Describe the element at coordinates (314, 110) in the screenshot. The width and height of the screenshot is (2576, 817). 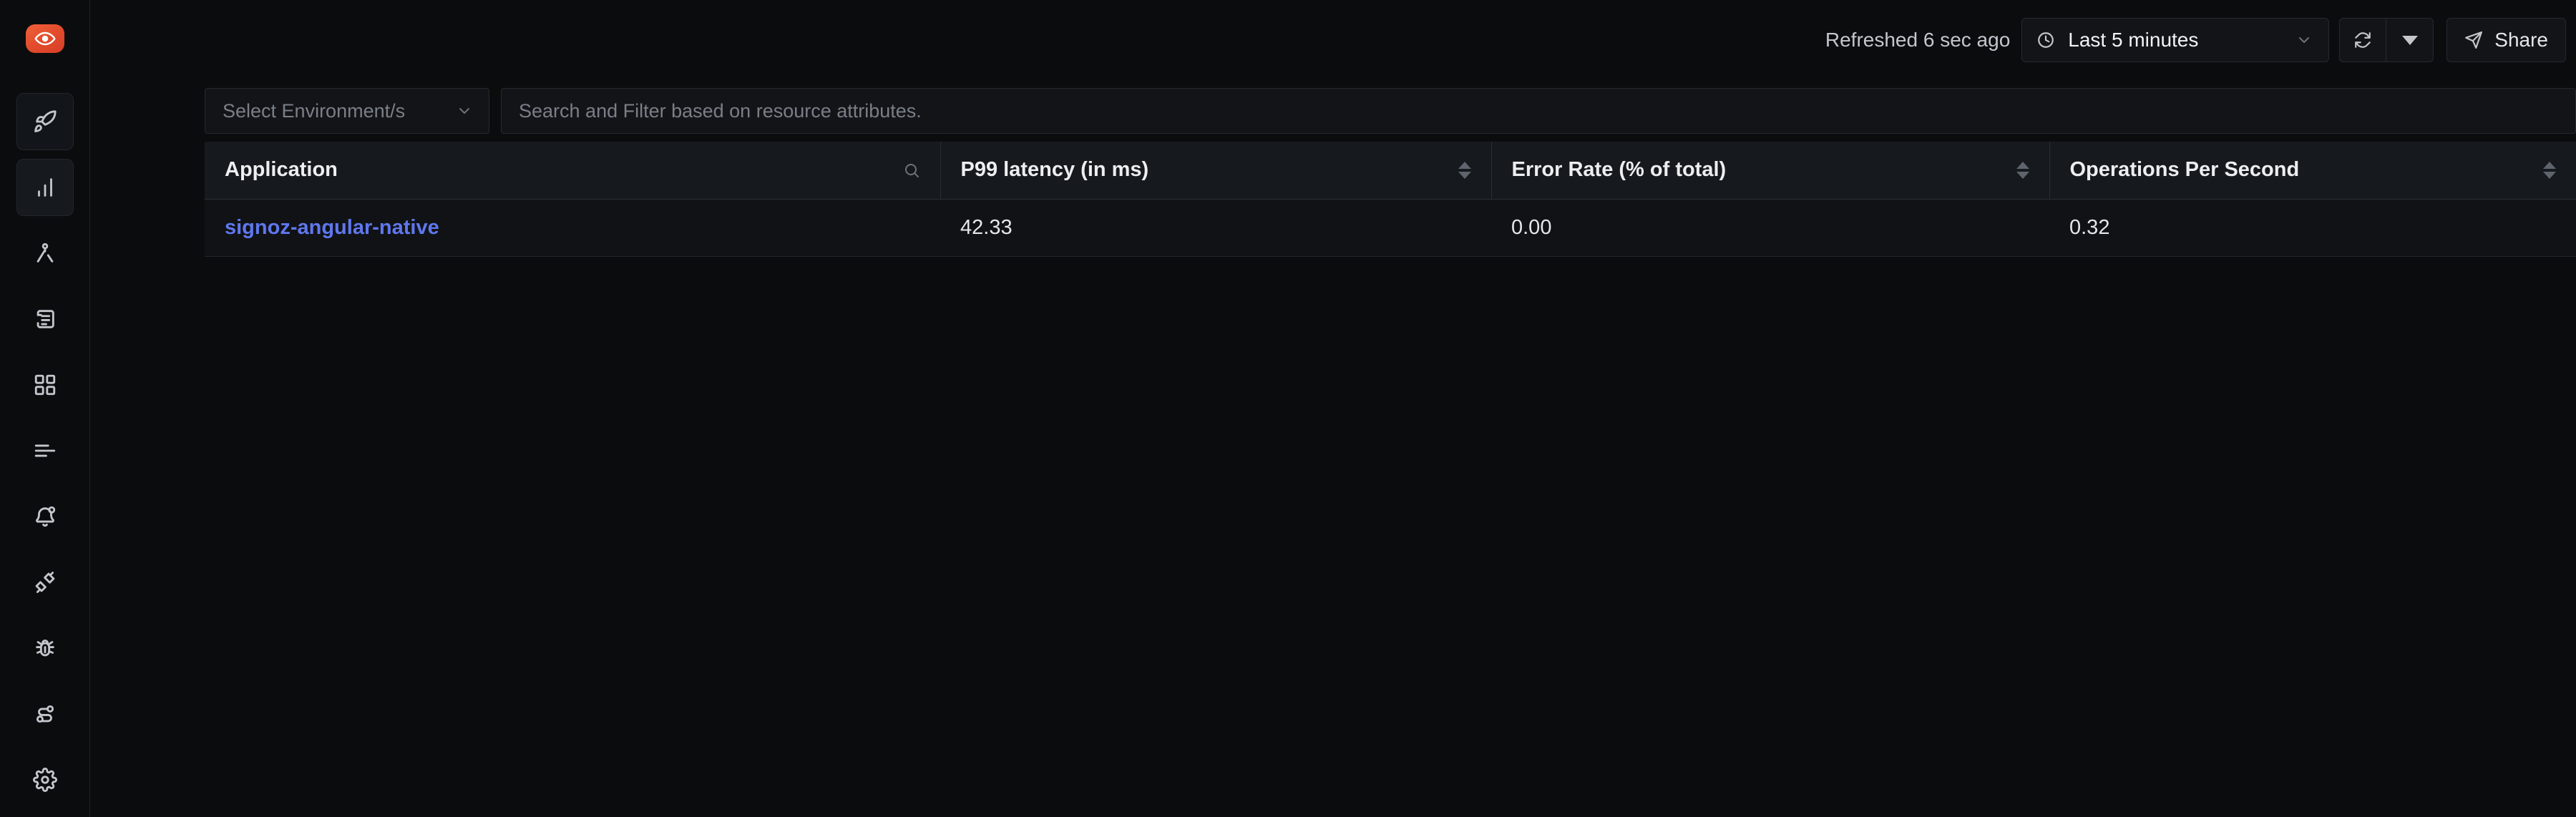
I see `environment-select-placeholder: Select Environment/s` at that location.